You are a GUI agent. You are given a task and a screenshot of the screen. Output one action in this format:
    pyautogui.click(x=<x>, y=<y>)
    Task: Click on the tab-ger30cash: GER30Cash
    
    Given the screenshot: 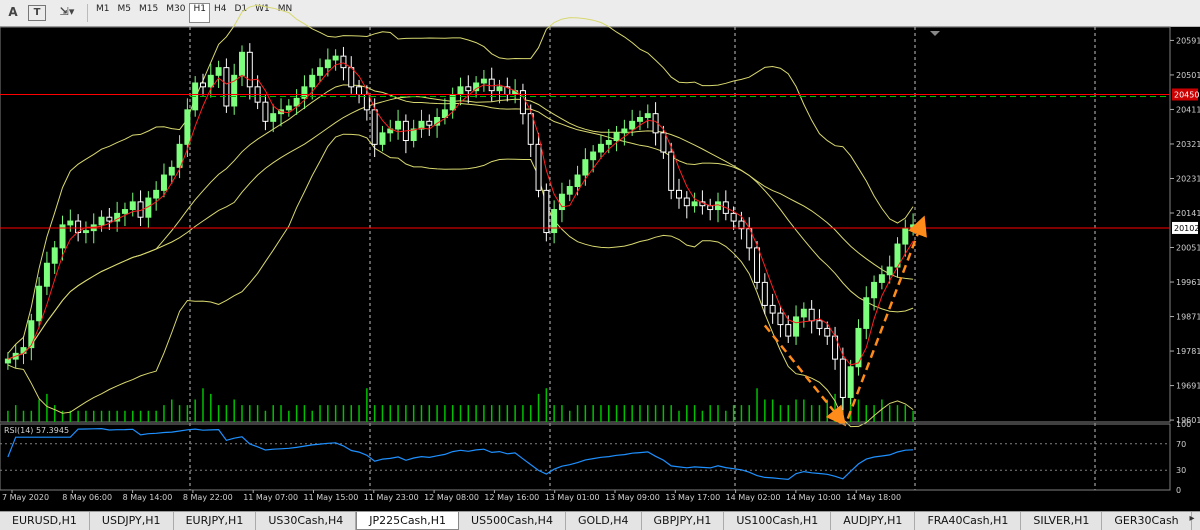 What is the action you would take?
    pyautogui.click(x=1147, y=521)
    